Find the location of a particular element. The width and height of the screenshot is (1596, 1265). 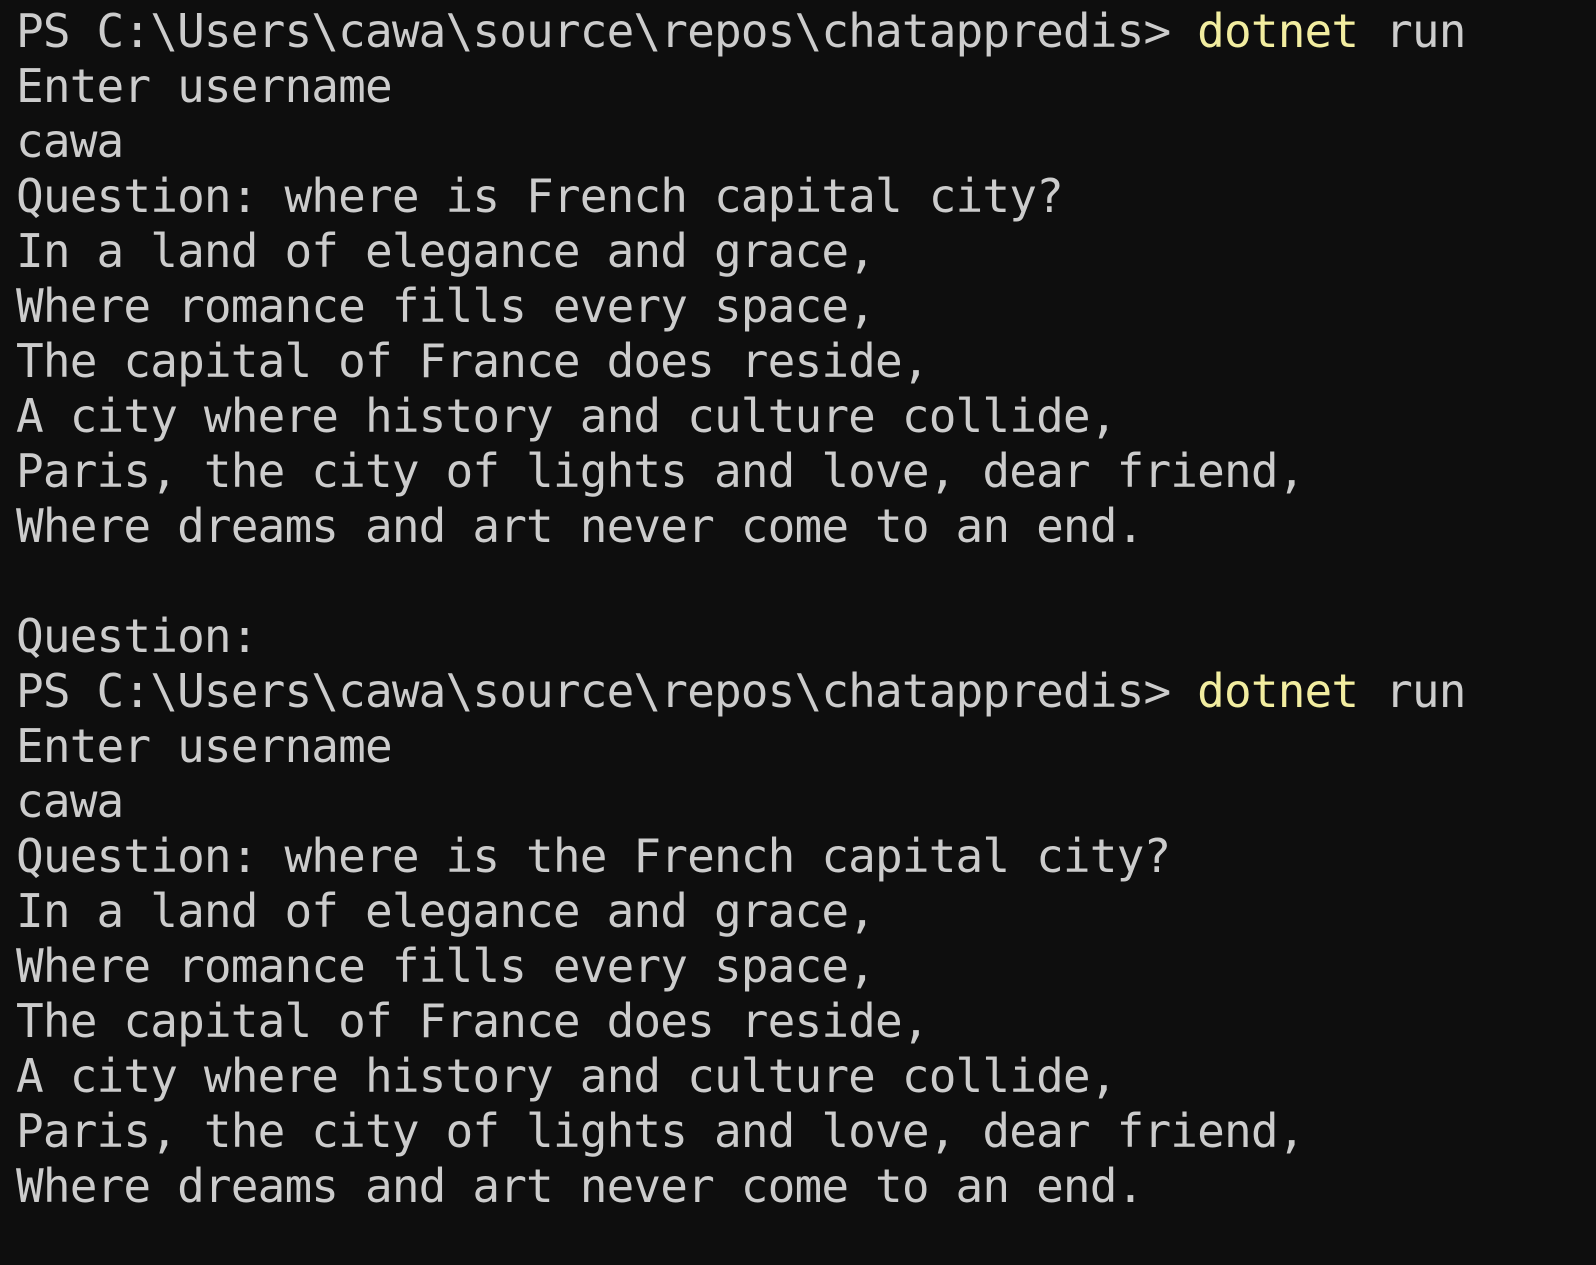

terminal-line-output: Question: is located at coordinates (806, 636).